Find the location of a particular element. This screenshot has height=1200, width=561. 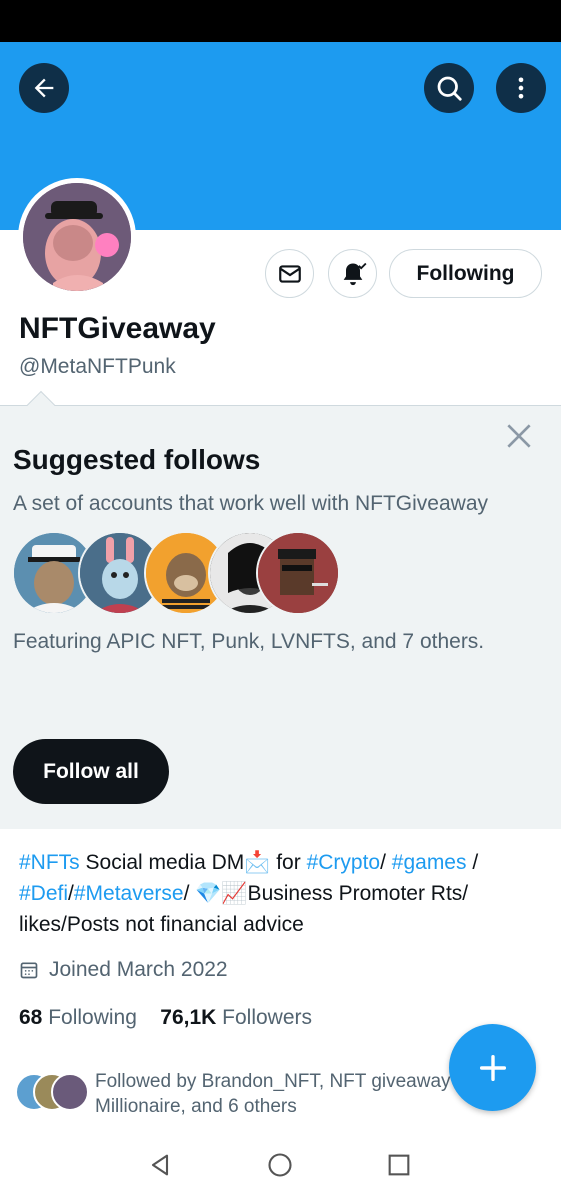

nav-back-button is located at coordinates (160, 1165).